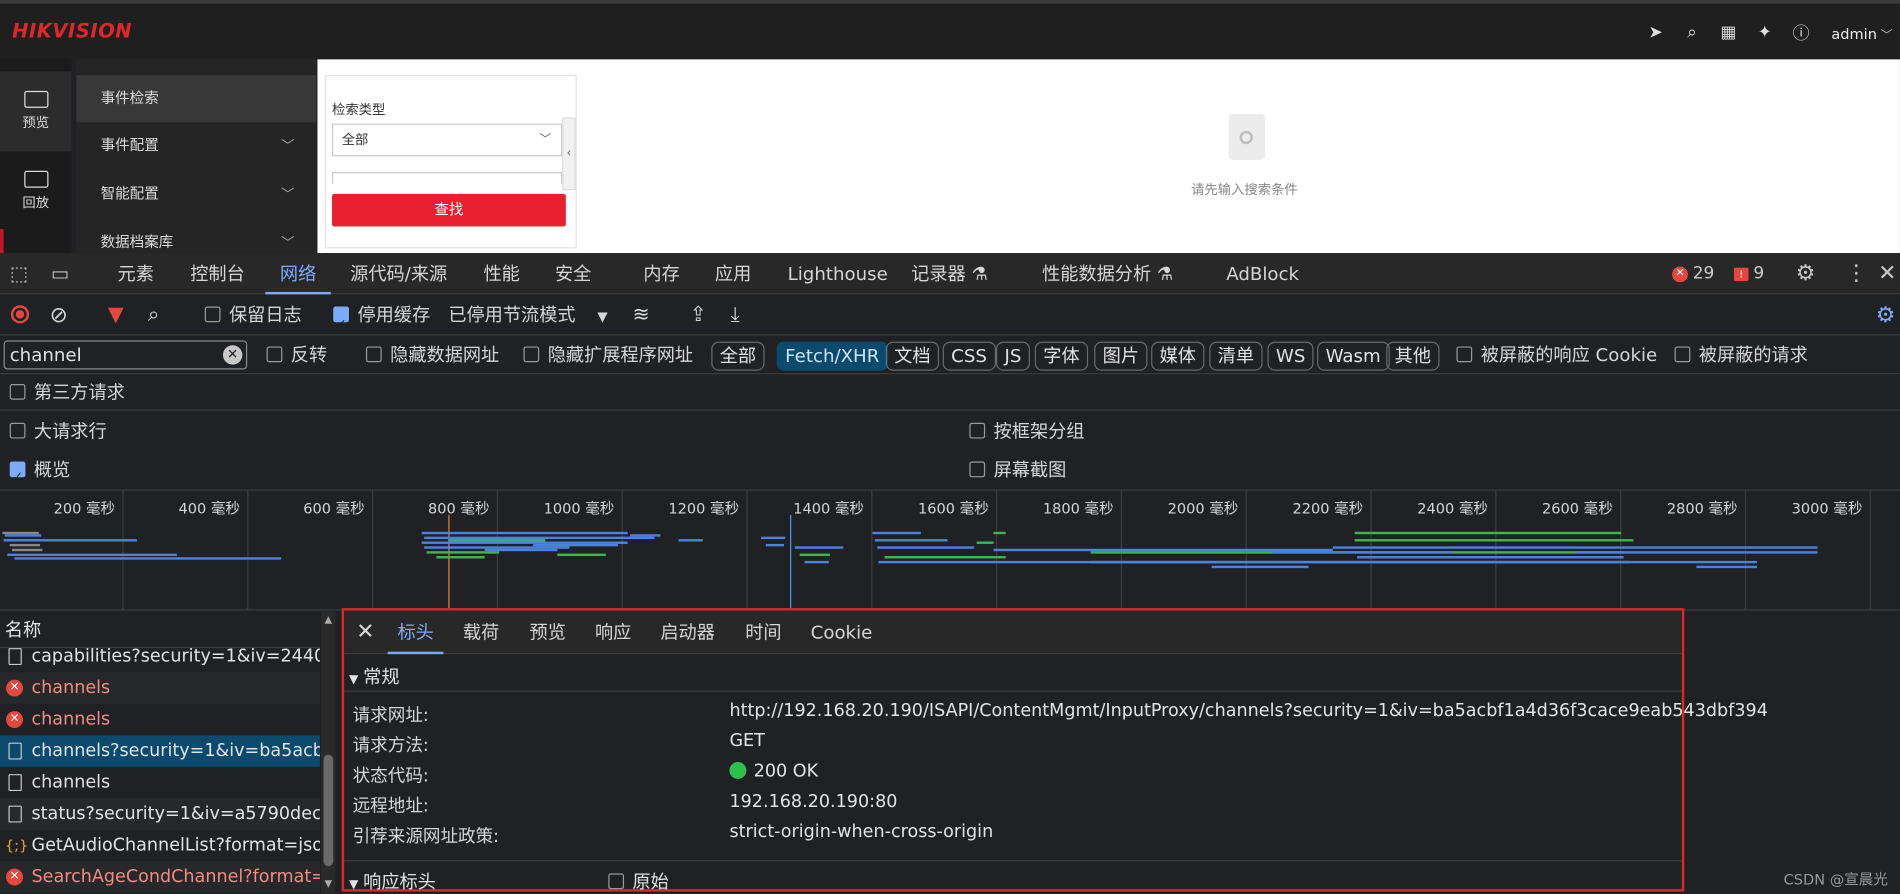 This screenshot has height=894, width=1900. Describe the element at coordinates (432, 356) in the screenshot. I see `hide-data-urls-checkbox: 隐藏数据网址` at that location.